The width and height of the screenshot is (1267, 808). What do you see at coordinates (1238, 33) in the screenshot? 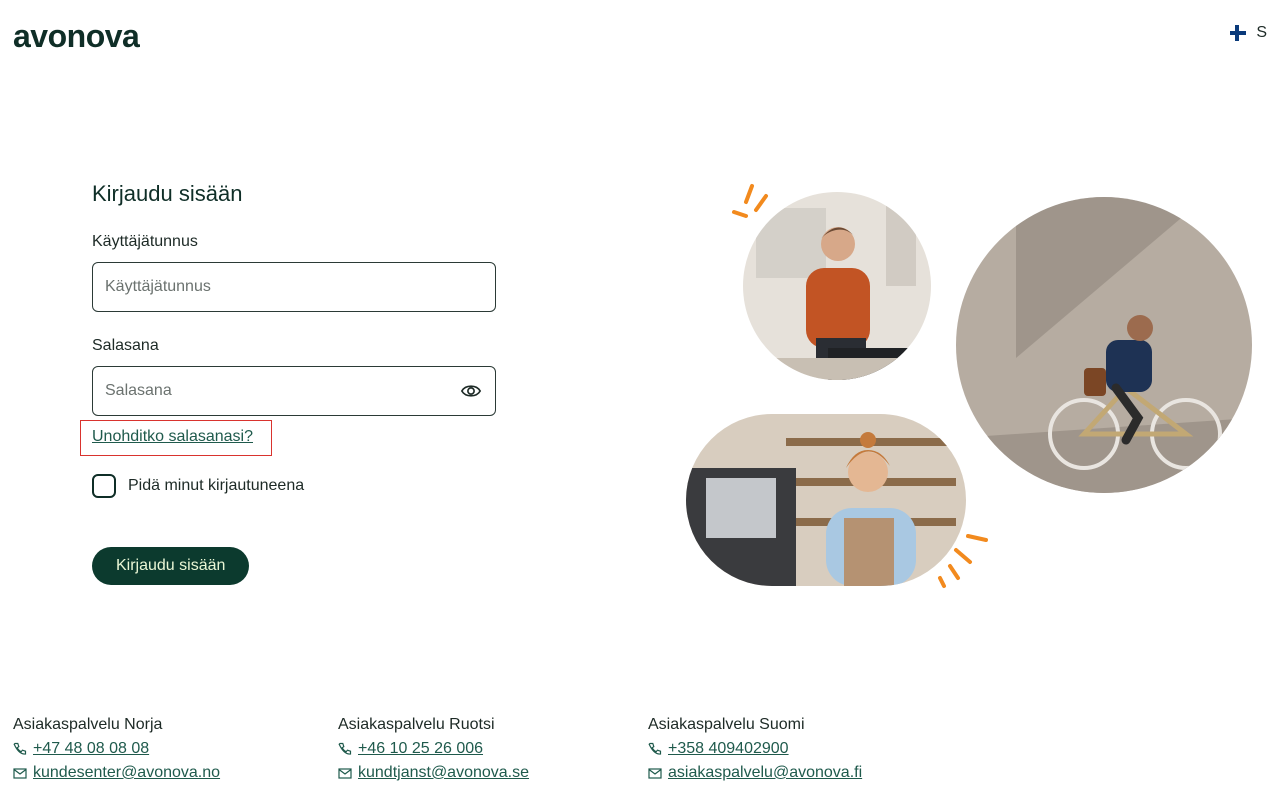
I see `flag-icon` at bounding box center [1238, 33].